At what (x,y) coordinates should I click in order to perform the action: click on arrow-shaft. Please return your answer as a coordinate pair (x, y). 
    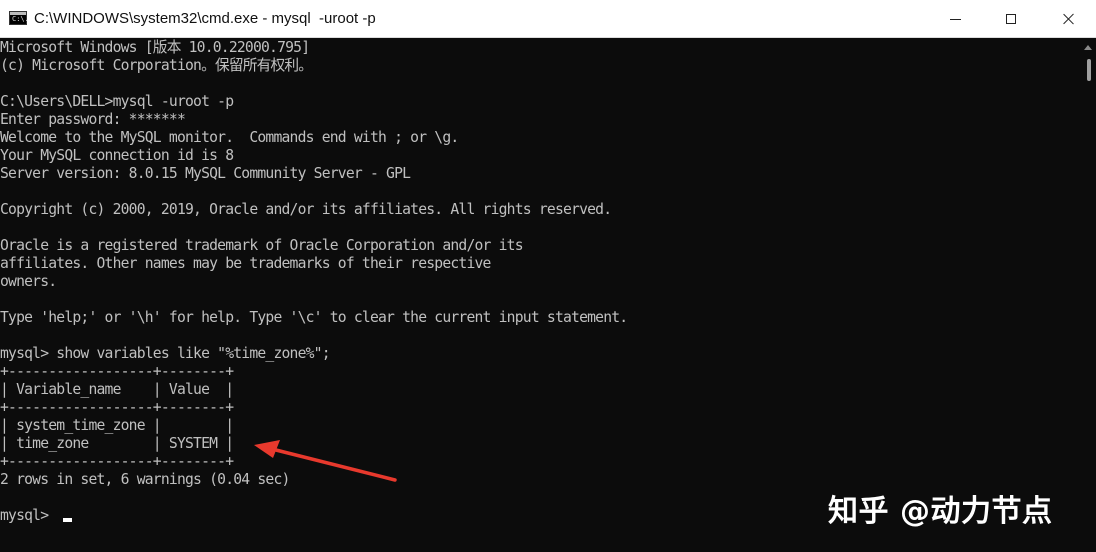
    Looking at the image, I should click on (331, 464).